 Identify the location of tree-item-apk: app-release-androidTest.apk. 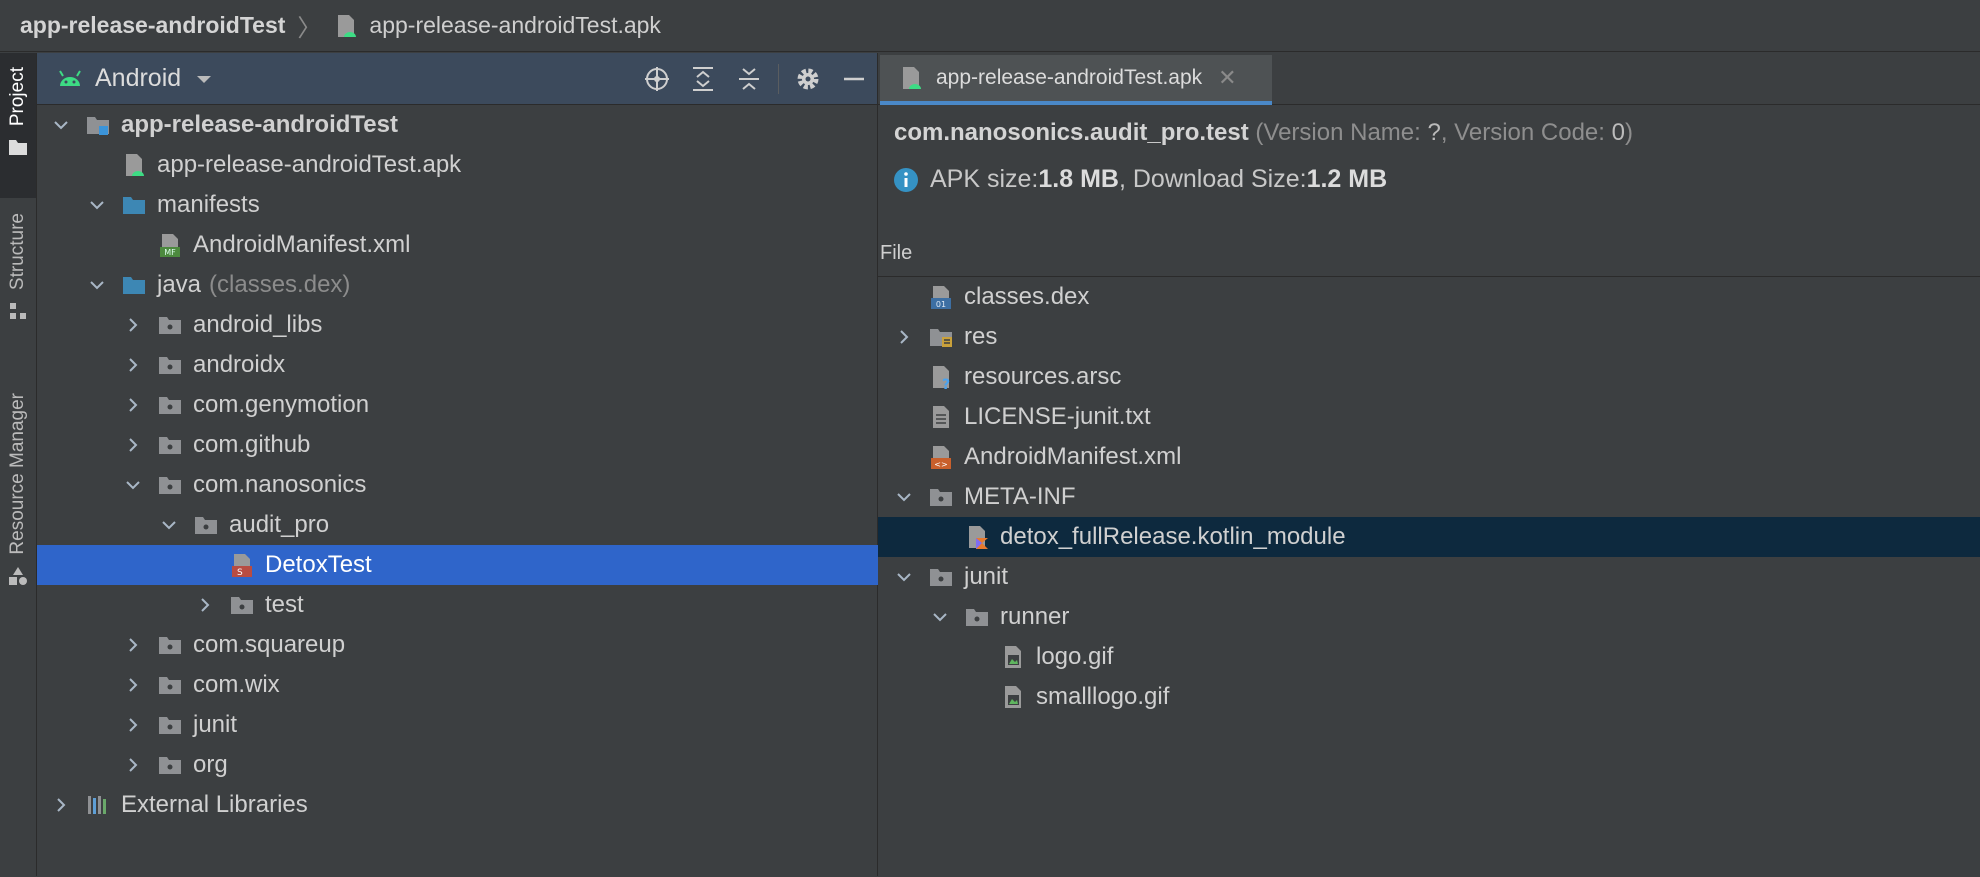
(499, 165).